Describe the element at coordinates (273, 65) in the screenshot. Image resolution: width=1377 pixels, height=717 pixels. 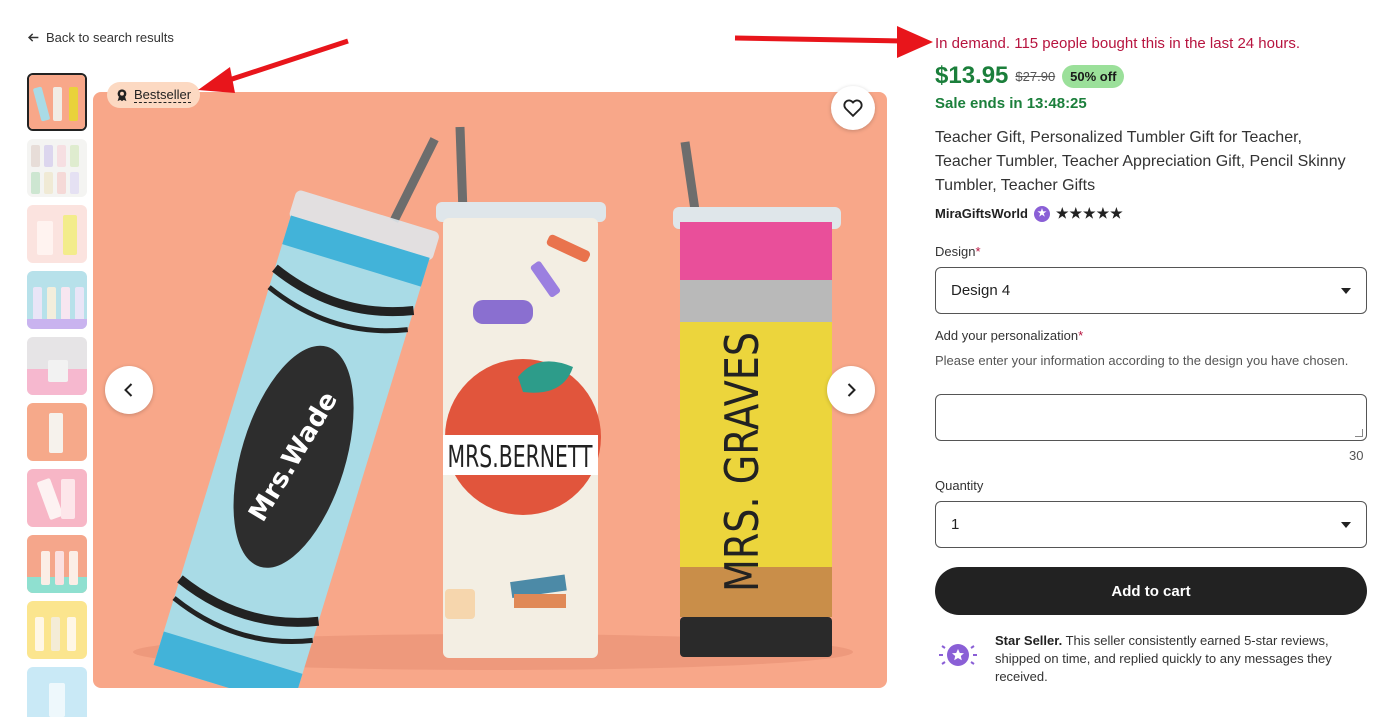
I see `annotation-arrow-bestseller` at that location.